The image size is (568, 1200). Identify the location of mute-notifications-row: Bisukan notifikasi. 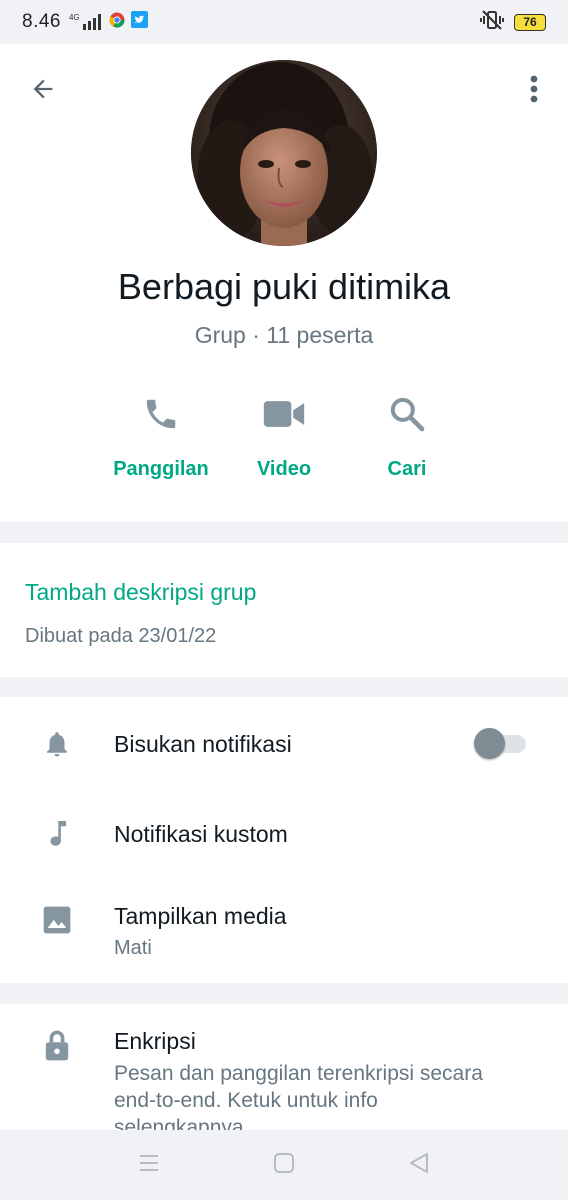
(284, 744).